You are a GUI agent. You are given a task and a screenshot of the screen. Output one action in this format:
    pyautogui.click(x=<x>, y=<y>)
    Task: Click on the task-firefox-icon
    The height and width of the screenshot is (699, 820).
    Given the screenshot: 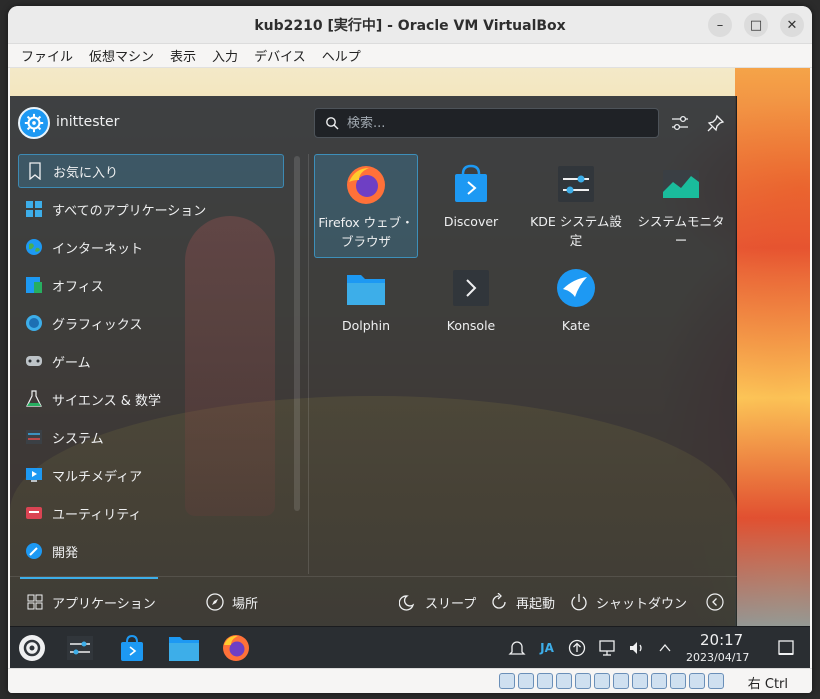 What is the action you would take?
    pyautogui.click(x=236, y=648)
    